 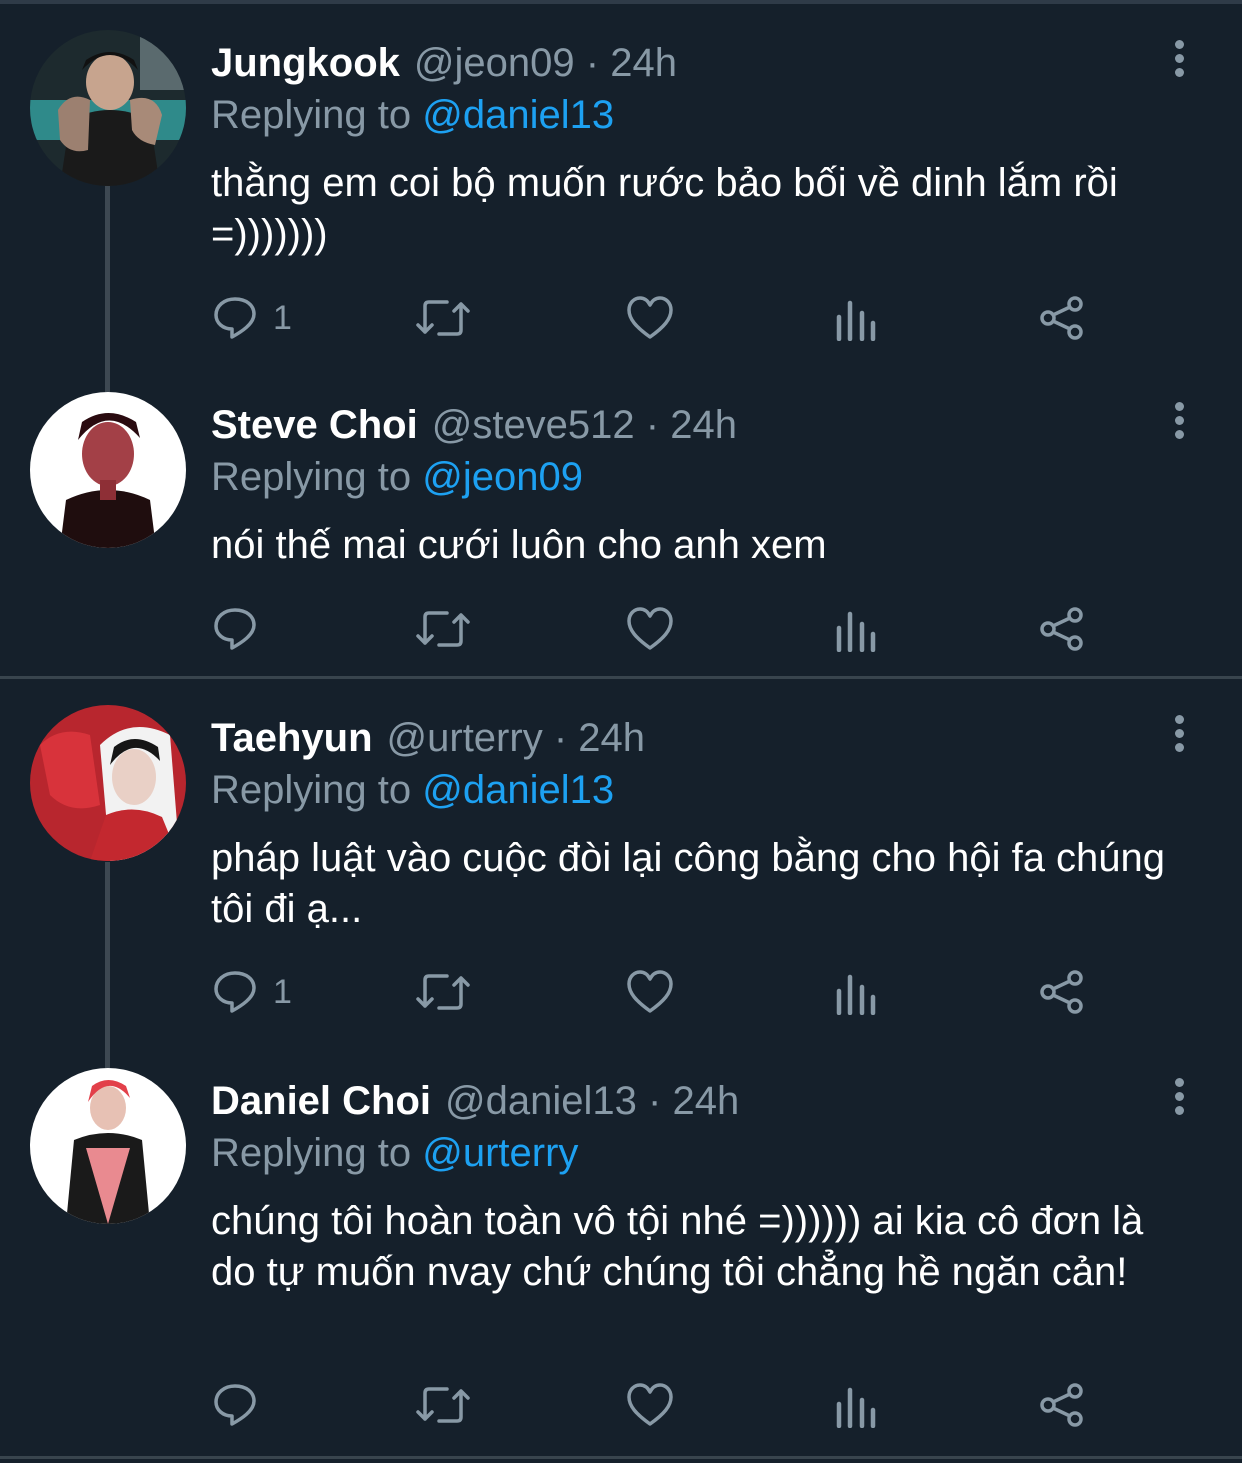 I want to click on display-name: Steve Choi, so click(x=314, y=425).